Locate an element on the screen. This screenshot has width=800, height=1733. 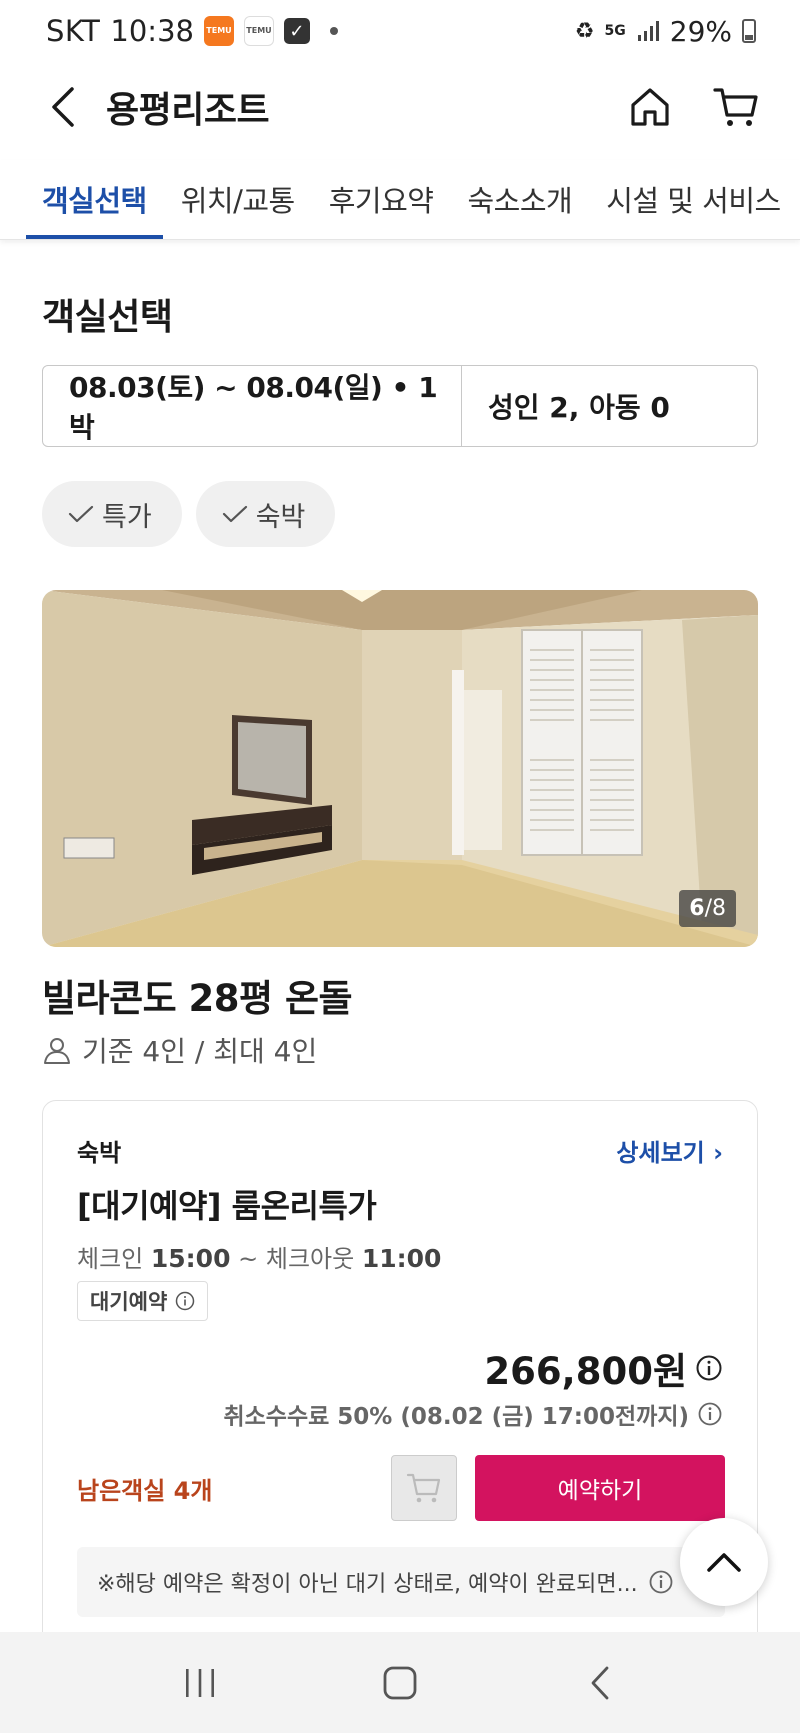
home-nav-button is located at coordinates (400, 1683).